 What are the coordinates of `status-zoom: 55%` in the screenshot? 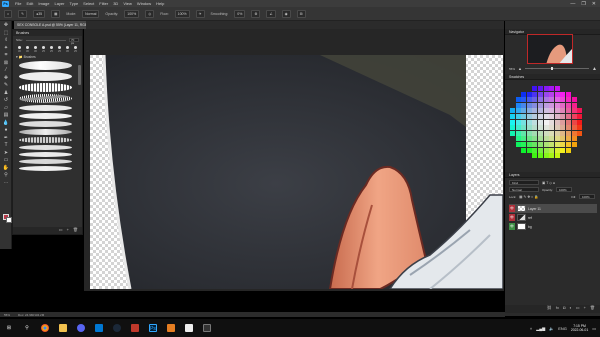 It's located at (7, 315).